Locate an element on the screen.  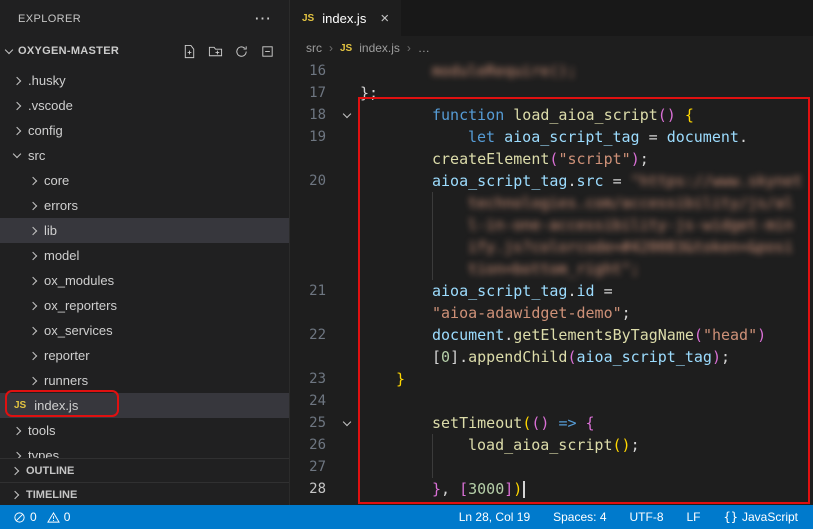
tree-item-.husky: .husky is located at coordinates (144, 80).